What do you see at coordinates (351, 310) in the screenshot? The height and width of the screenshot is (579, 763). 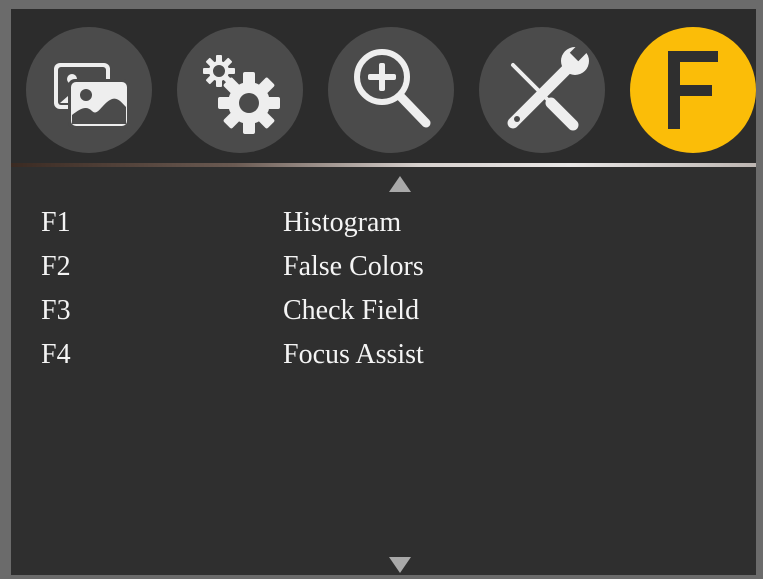 I see `function-label: Check Field` at bounding box center [351, 310].